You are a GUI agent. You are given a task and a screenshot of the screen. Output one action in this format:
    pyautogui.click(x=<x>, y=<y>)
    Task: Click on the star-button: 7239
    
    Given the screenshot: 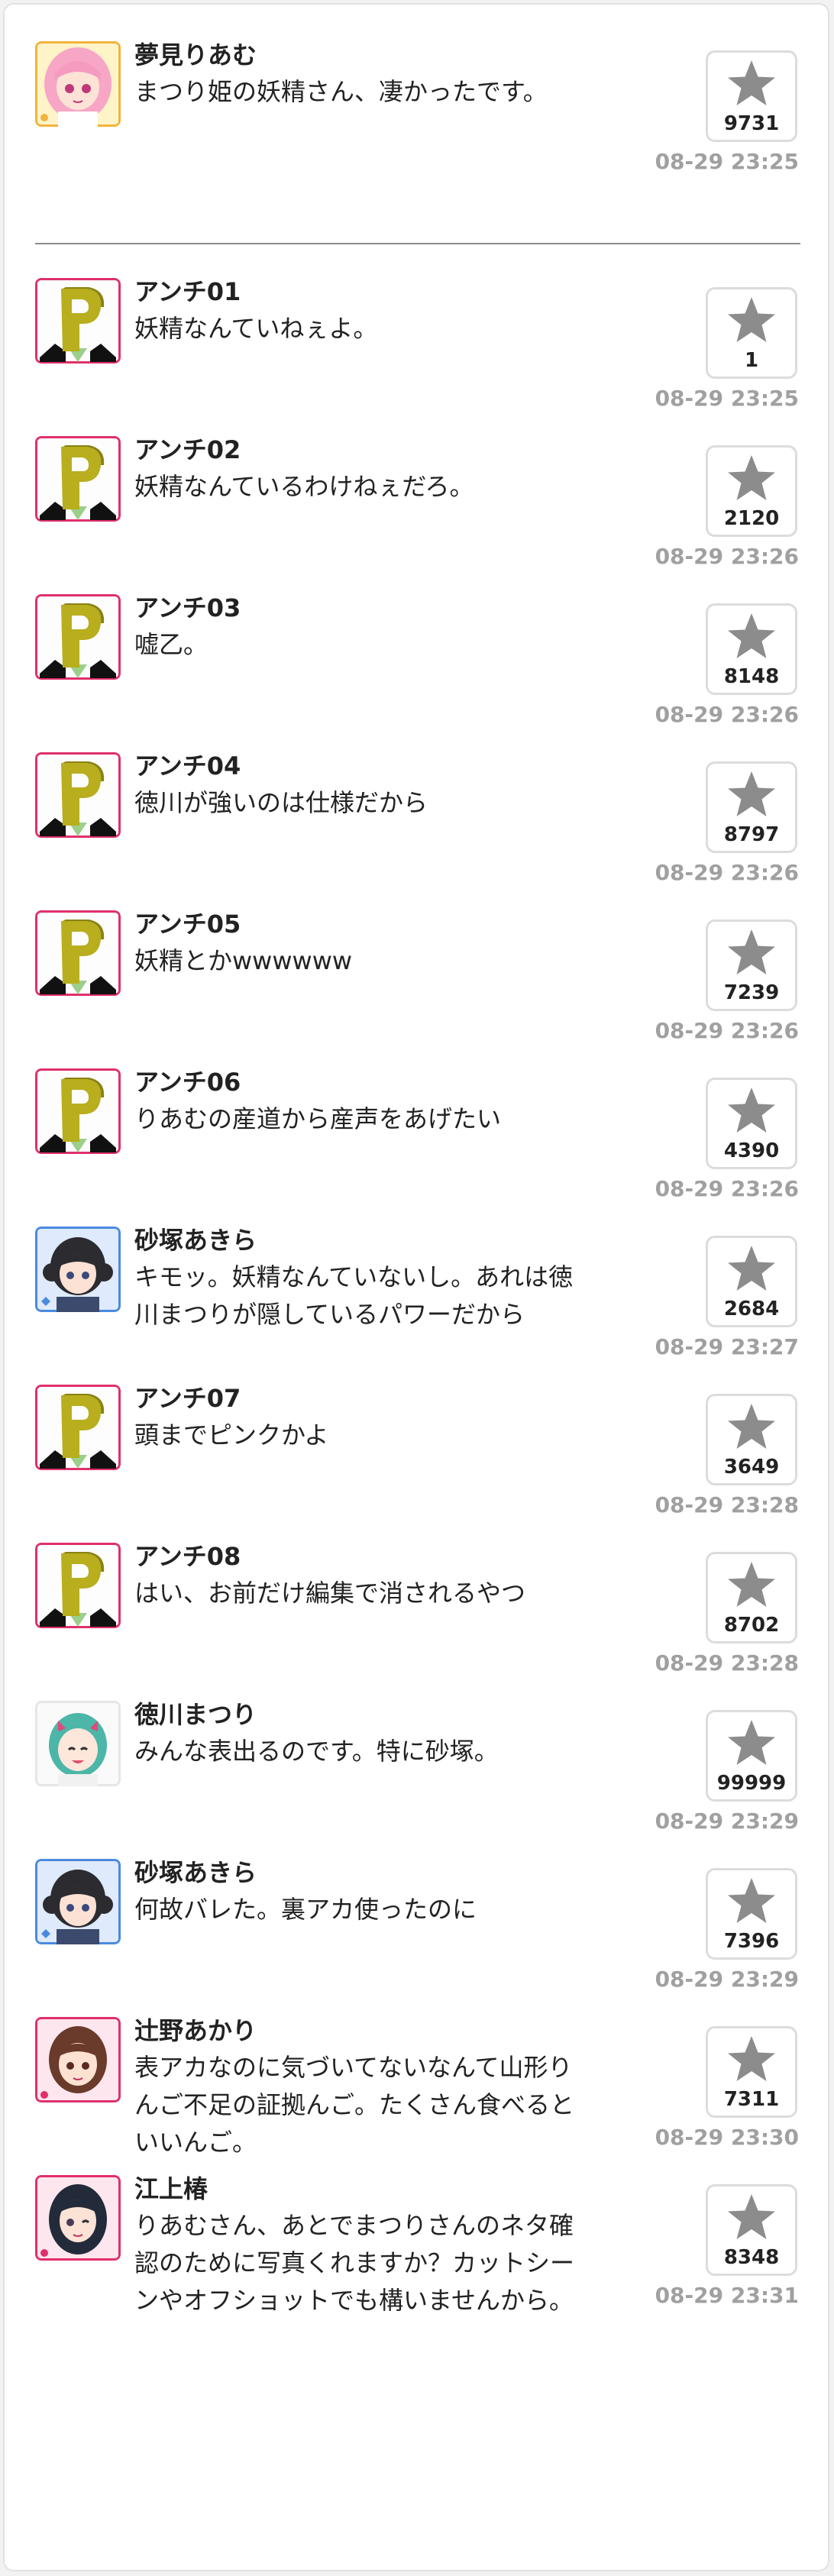 What is the action you would take?
    pyautogui.click(x=751, y=965)
    